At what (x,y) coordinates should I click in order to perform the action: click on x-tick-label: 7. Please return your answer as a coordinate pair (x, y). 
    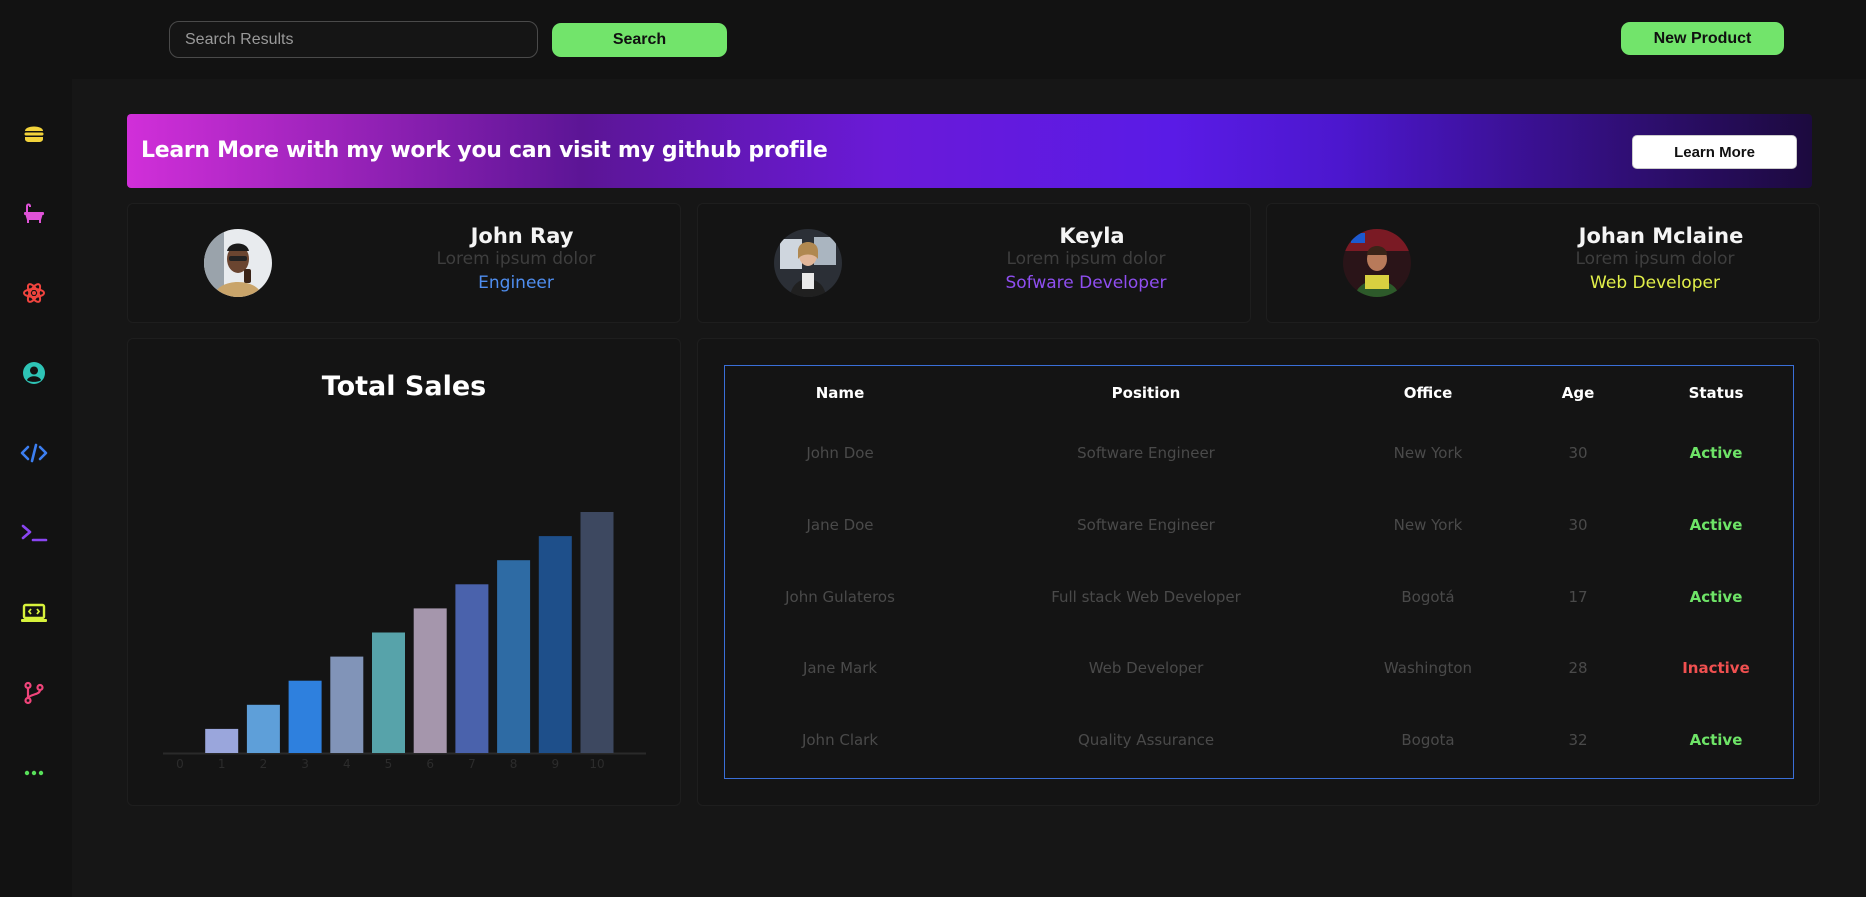
    Looking at the image, I should click on (472, 764).